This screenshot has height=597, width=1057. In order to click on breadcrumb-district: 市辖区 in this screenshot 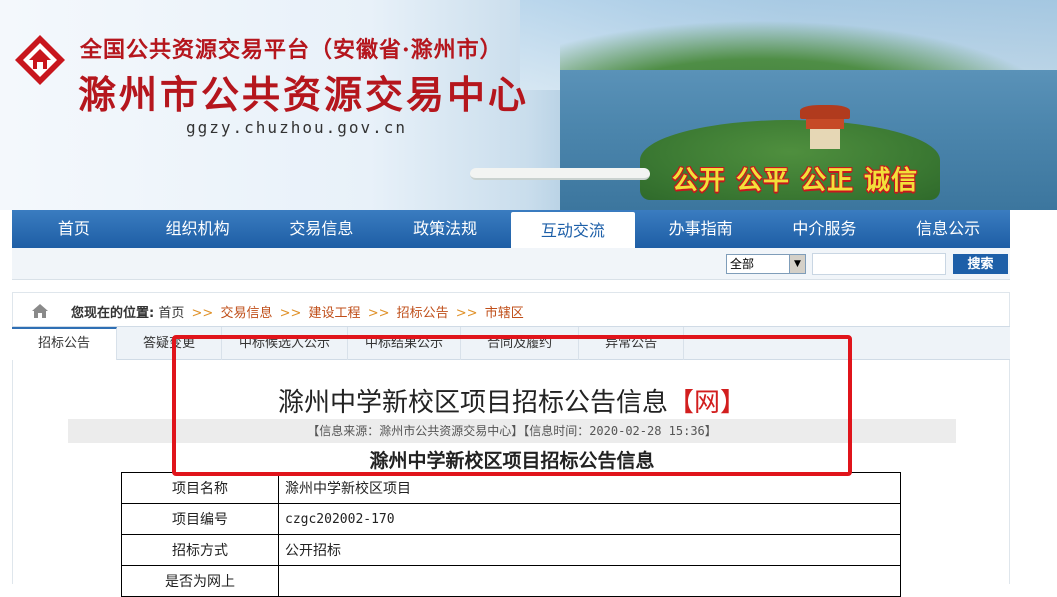, I will do `click(504, 313)`.